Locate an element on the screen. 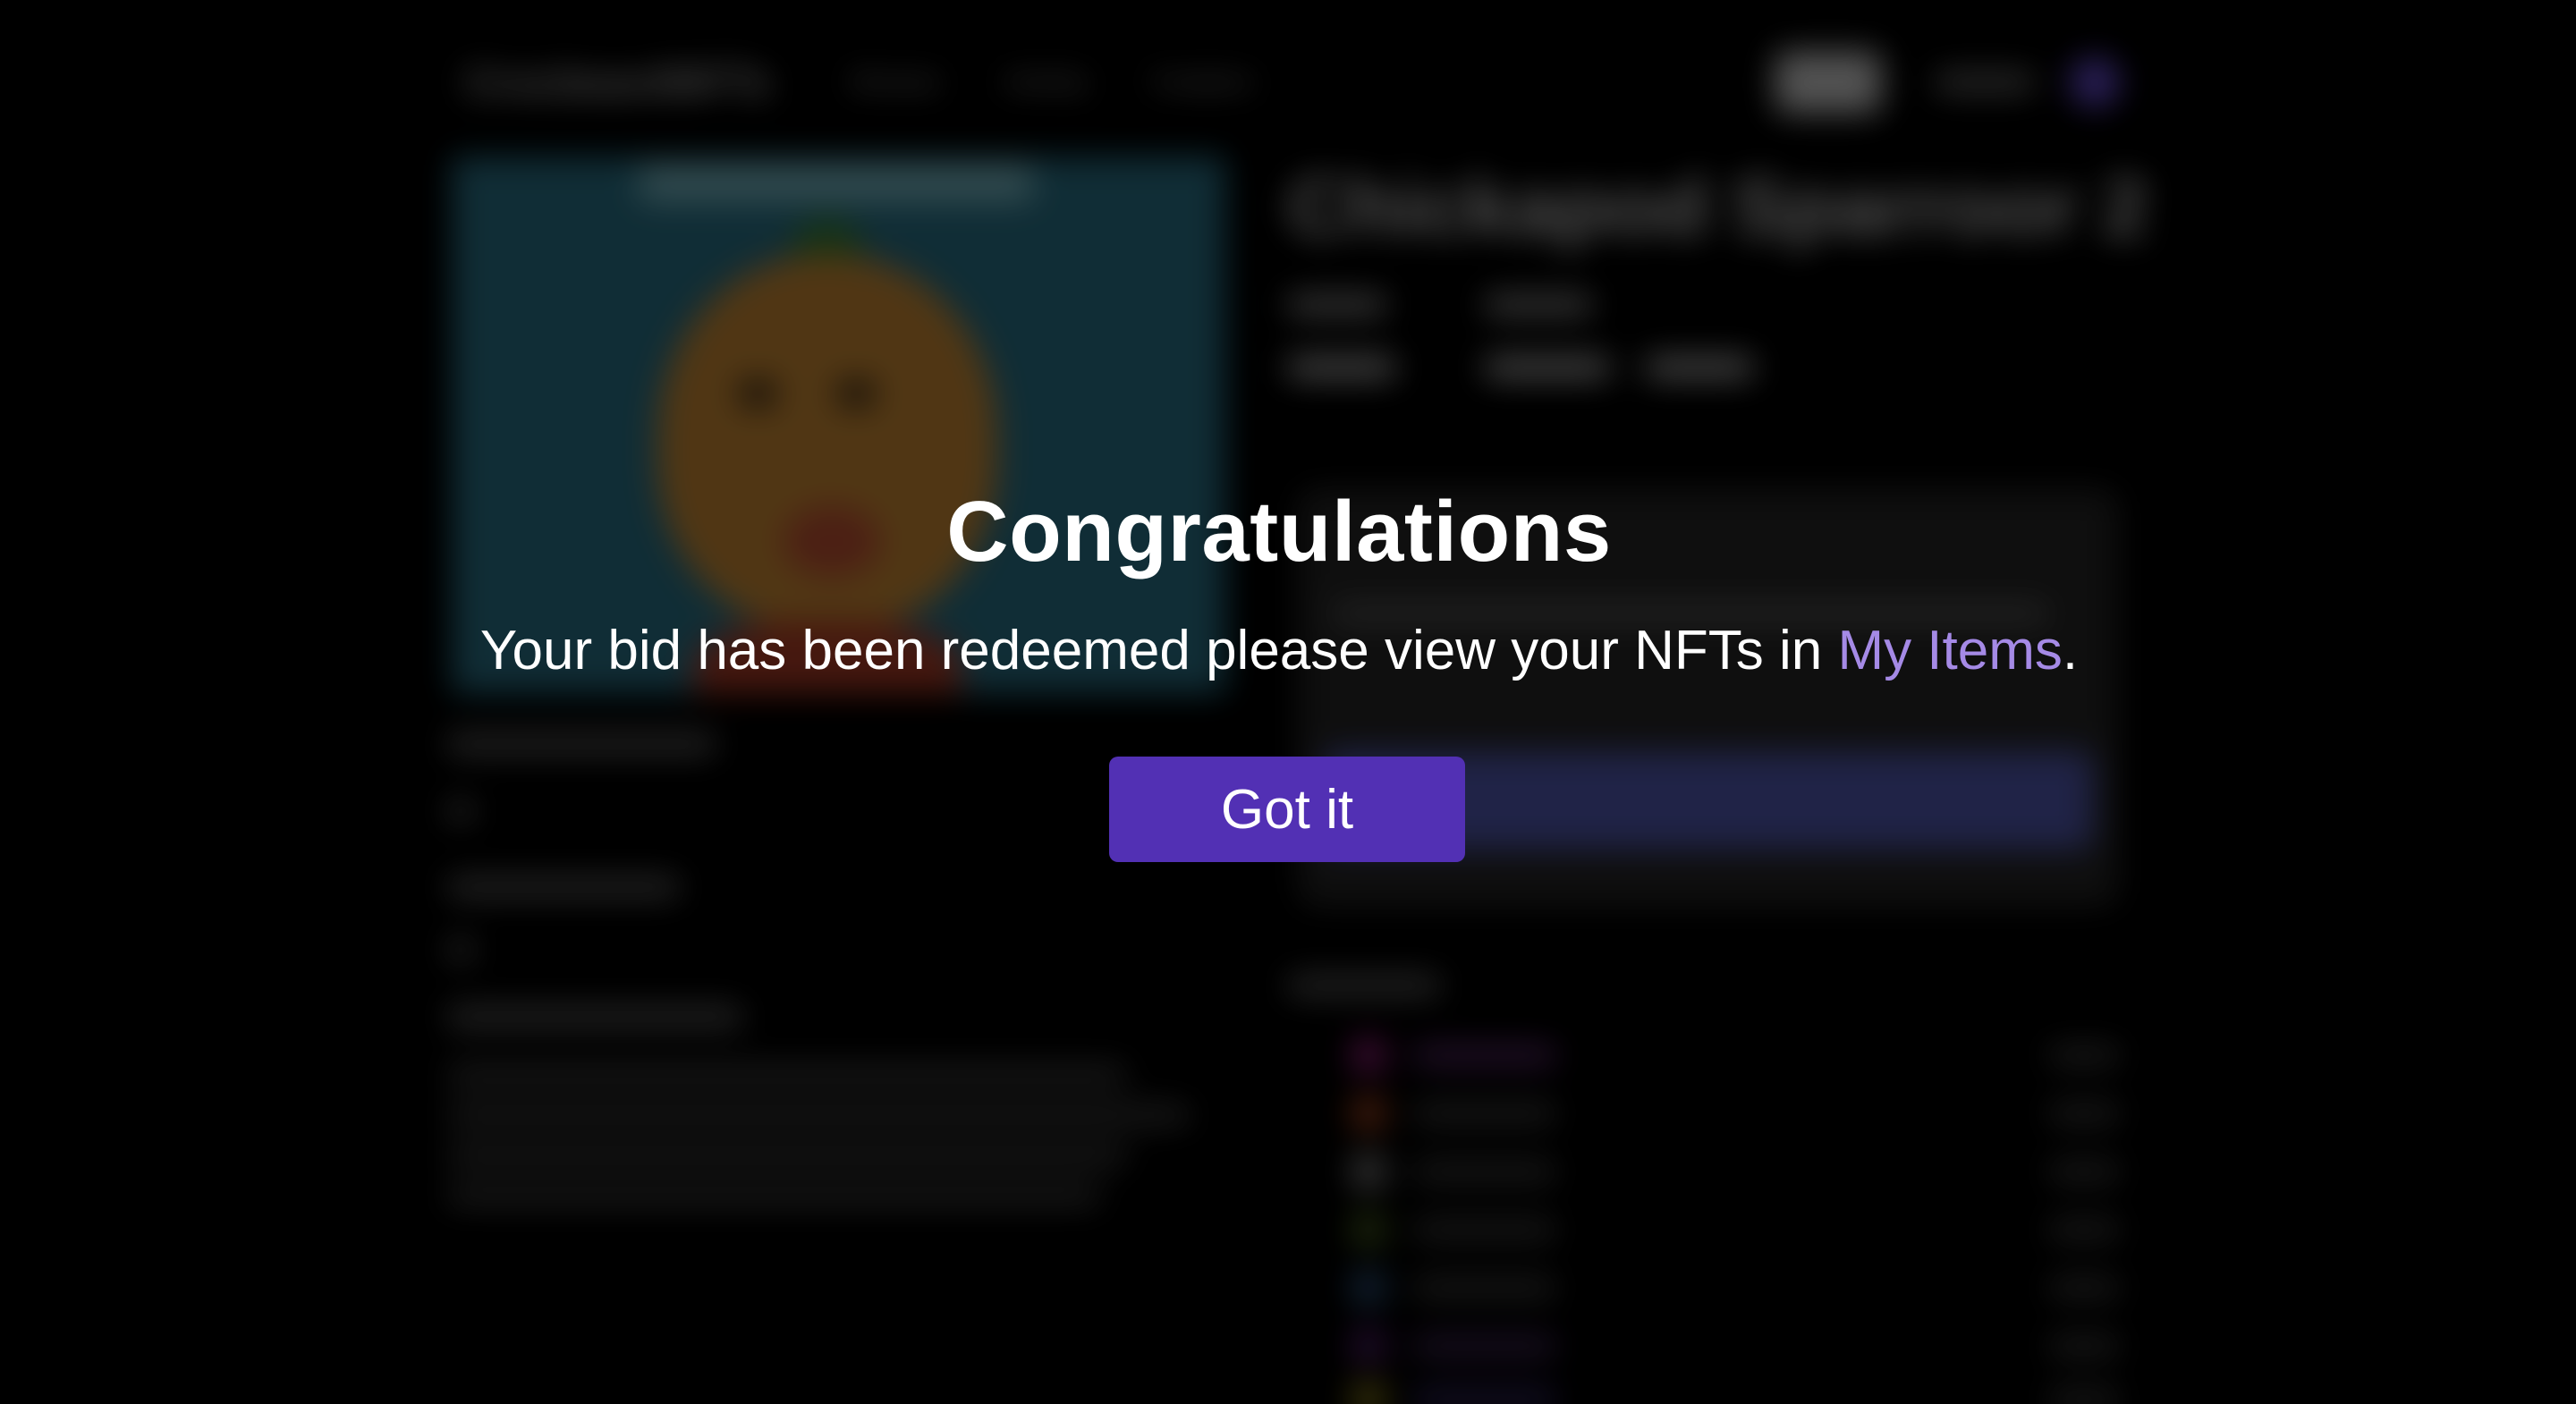 This screenshot has height=1404, width=2576. modal-message-suffix: . is located at coordinates (2070, 651).